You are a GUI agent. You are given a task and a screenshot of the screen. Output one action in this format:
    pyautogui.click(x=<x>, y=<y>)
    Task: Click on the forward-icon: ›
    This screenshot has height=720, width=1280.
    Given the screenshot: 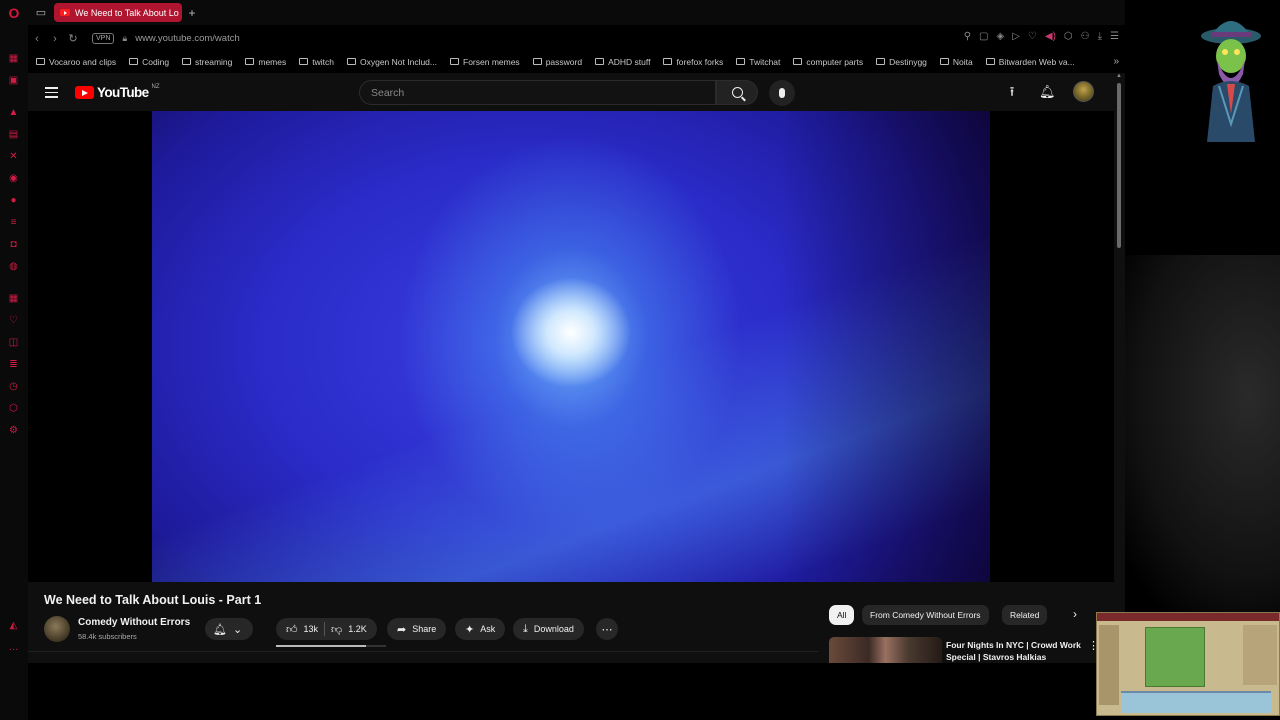 What is the action you would take?
    pyautogui.click(x=55, y=39)
    